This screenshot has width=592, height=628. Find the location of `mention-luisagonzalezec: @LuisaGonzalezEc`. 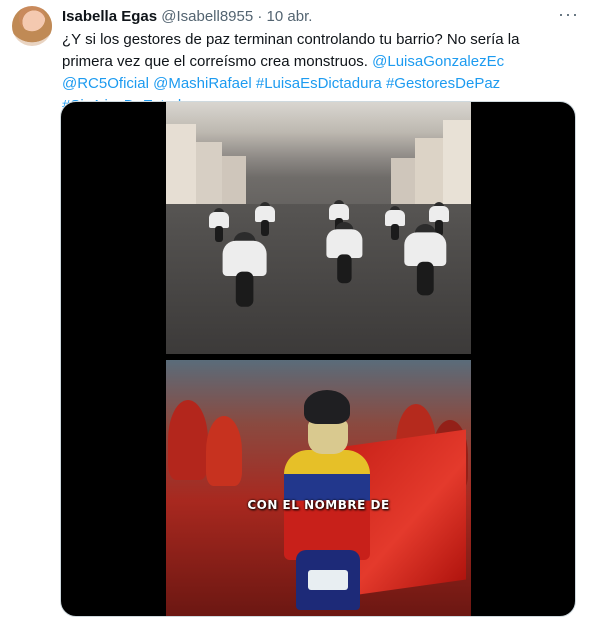

mention-luisagonzalezec: @LuisaGonzalezEc is located at coordinates (438, 61).